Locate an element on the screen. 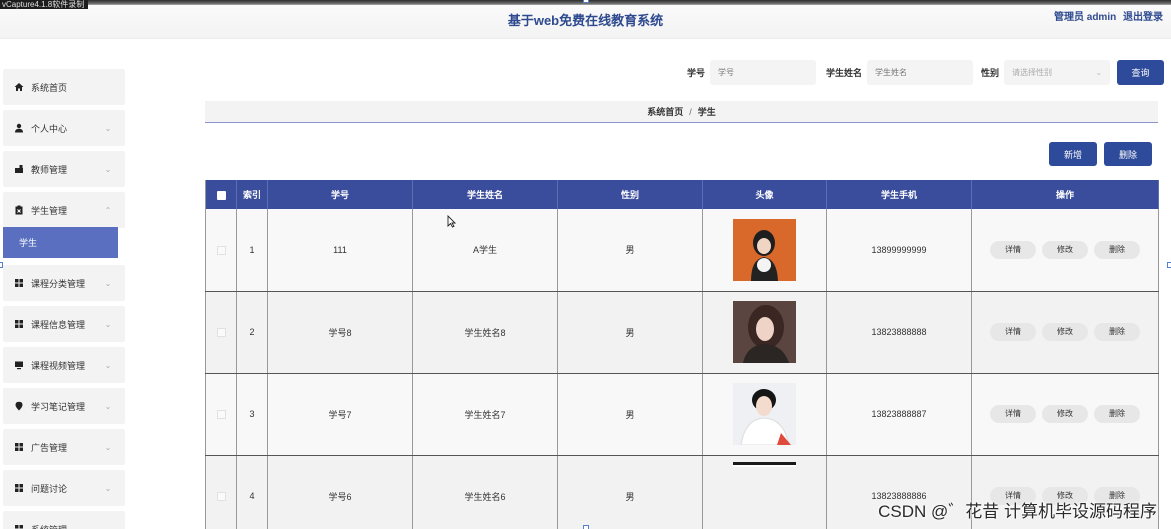 Image resolution: width=1171 pixels, height=529 pixels. sidebar-item-label: 个人中心 is located at coordinates (49, 128).